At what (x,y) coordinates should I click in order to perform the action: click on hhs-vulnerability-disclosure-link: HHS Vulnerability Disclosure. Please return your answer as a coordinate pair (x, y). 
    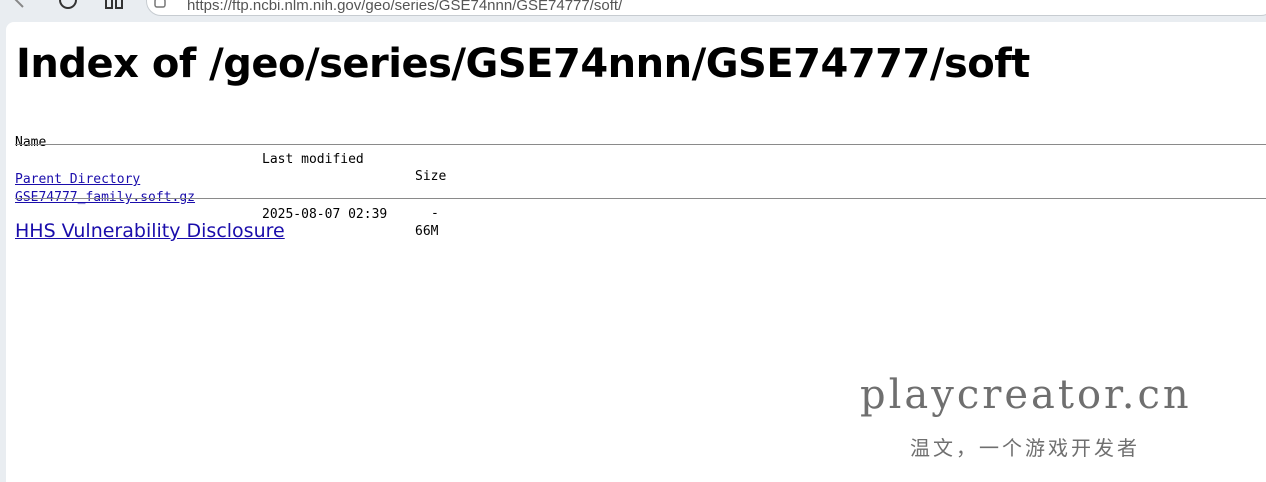
    Looking at the image, I should click on (150, 231).